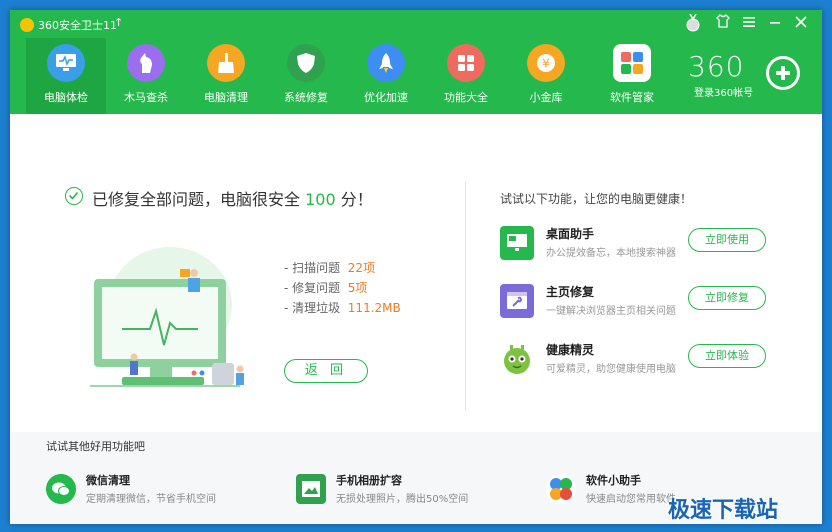 Image resolution: width=832 pixels, height=532 pixels. Describe the element at coordinates (232, 199) in the screenshot. I see `status-message: 已修复全部问题，电脑很安全 100 分！` at that location.